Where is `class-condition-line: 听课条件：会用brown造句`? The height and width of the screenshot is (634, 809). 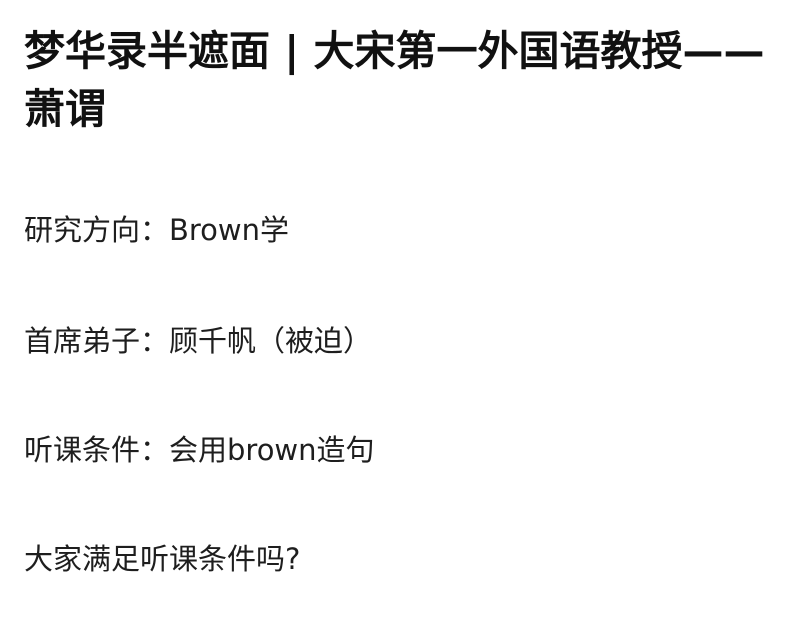 class-condition-line: 听课条件：会用brown造句 is located at coordinates (199, 450).